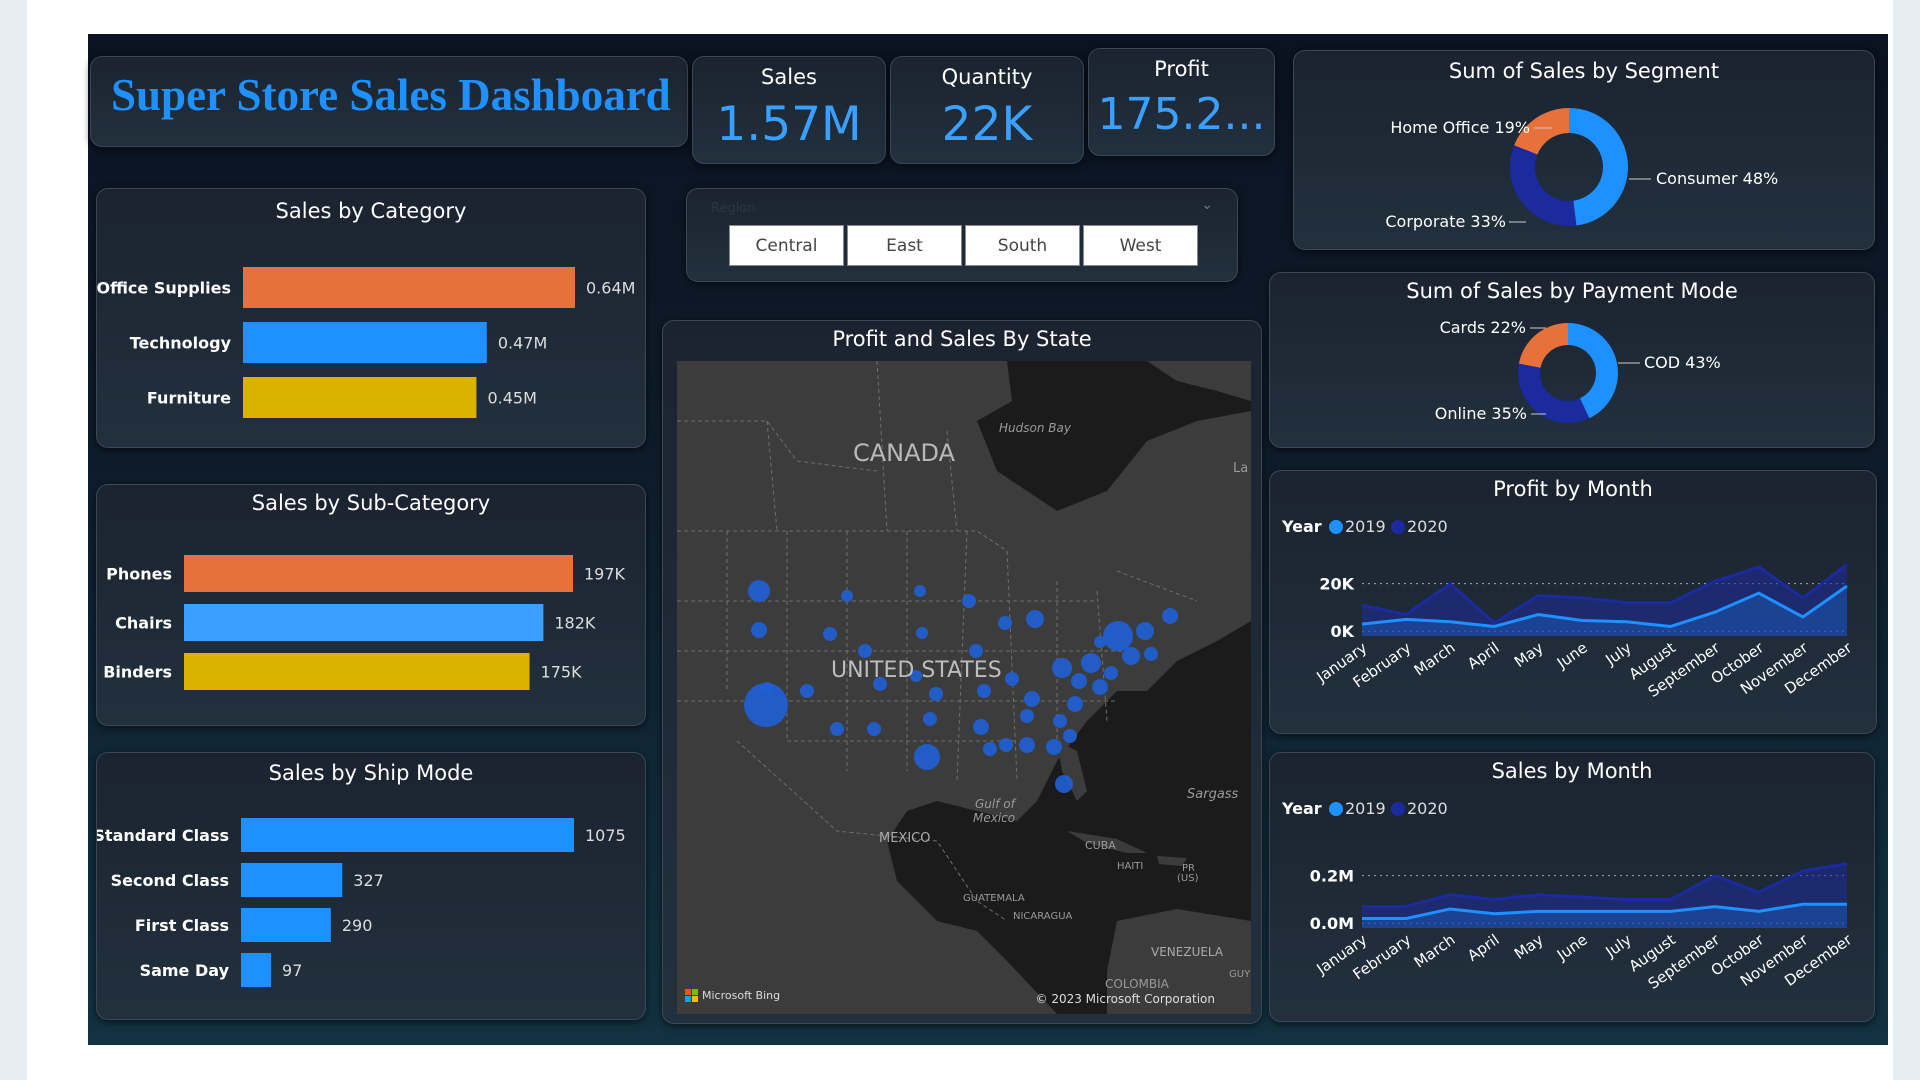 The width and height of the screenshot is (1920, 1080). What do you see at coordinates (605, 574) in the screenshot?
I see `data-label: 197K` at bounding box center [605, 574].